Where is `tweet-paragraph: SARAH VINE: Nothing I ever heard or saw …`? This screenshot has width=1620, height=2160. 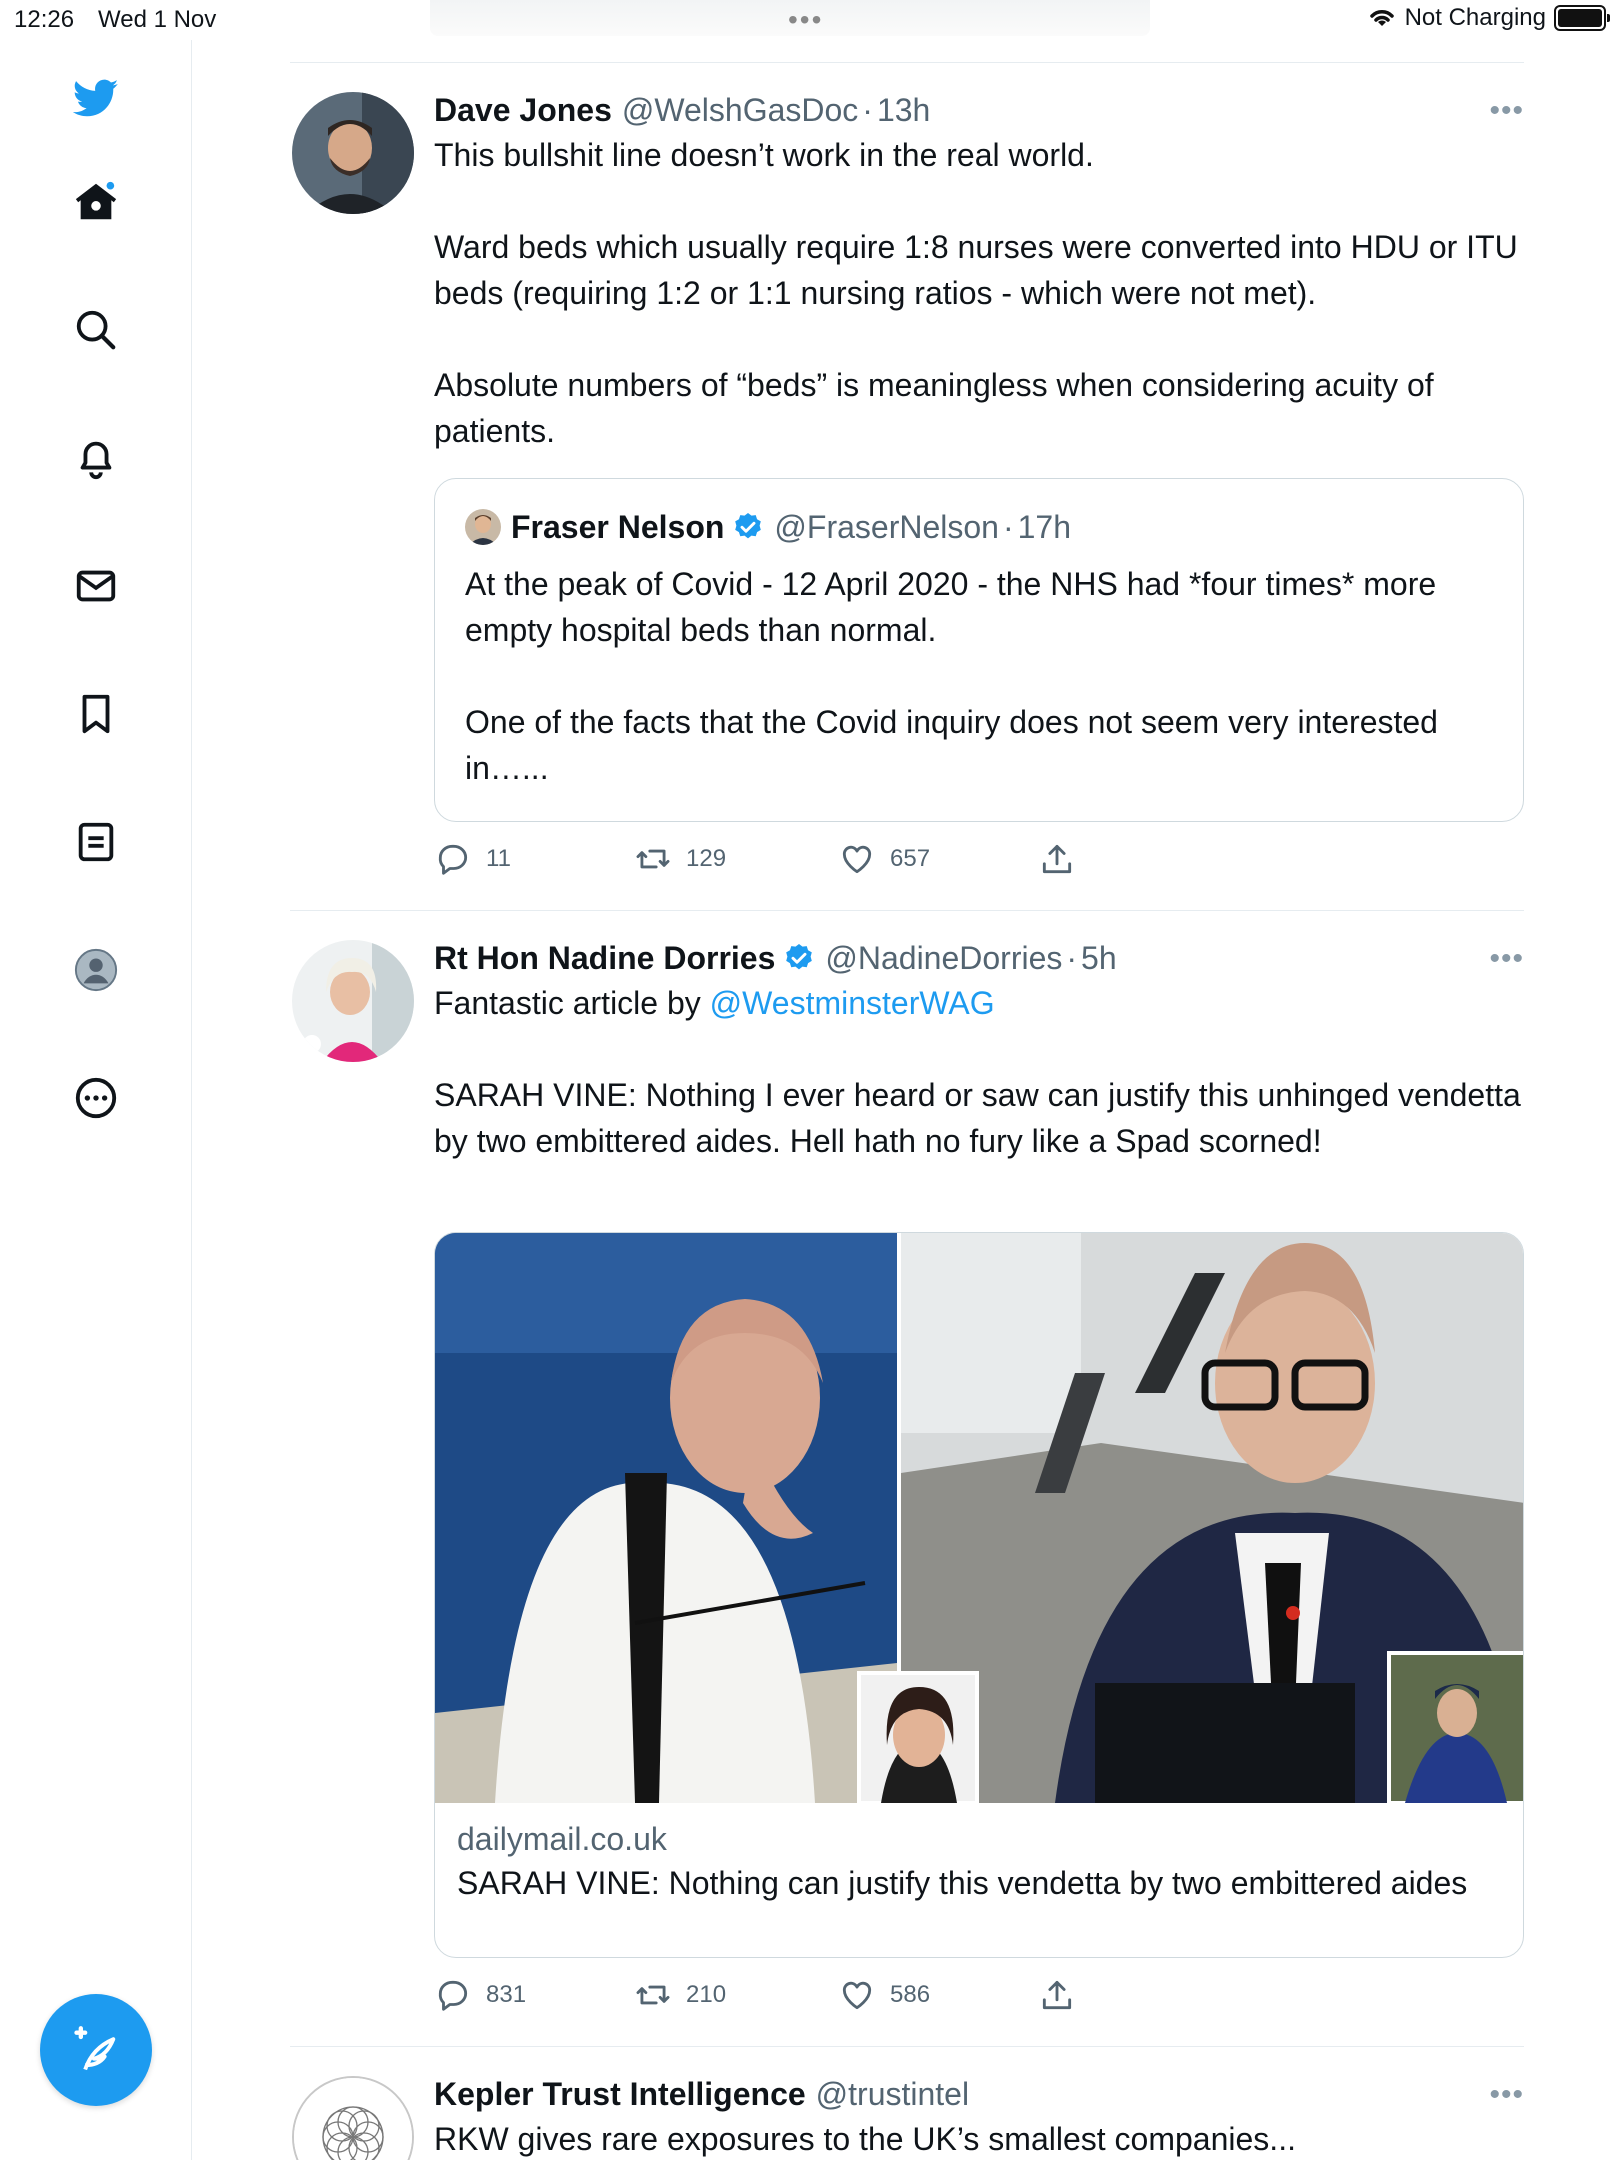
tweet-paragraph: SARAH VINE: Nothing I ever heard or saw … is located at coordinates (977, 1118).